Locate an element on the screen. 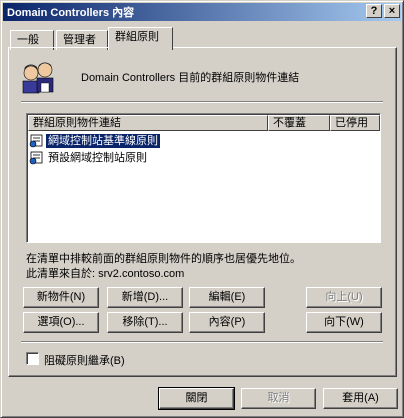 Image resolution: width=404 pixels, height=418 pixels. edit-button: 編輯(E) is located at coordinates (227, 297).